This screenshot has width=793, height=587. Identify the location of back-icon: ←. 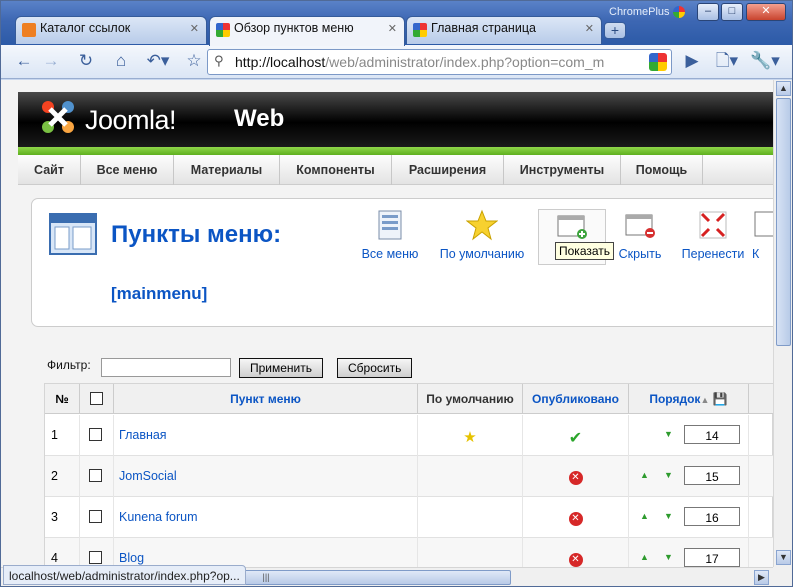
(24, 62).